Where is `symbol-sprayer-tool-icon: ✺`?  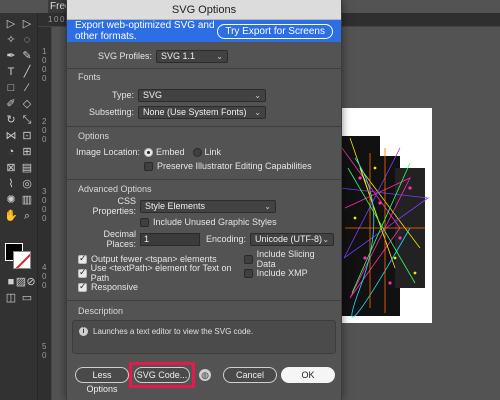 symbol-sprayer-tool-icon: ✺ is located at coordinates (11, 200).